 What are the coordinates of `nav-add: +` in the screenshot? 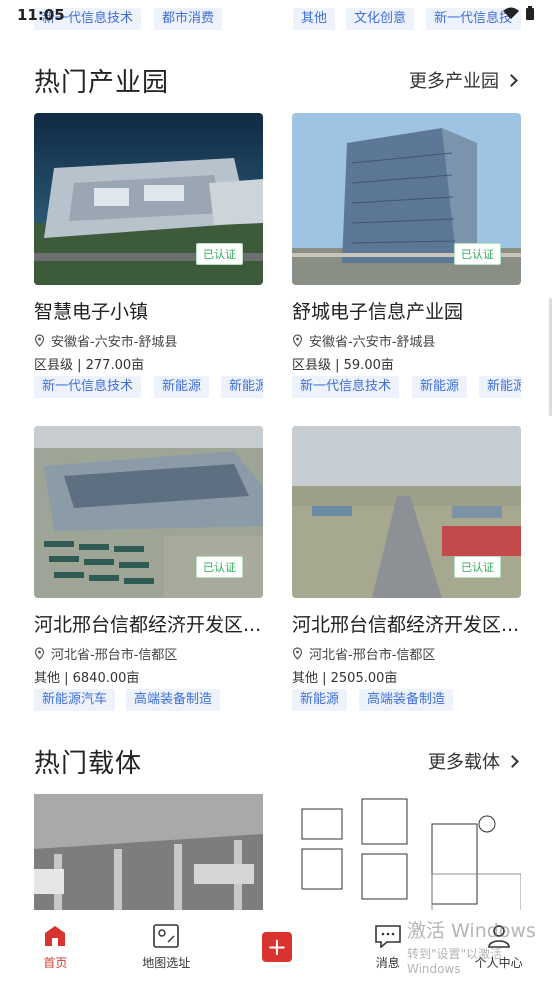 It's located at (277, 947).